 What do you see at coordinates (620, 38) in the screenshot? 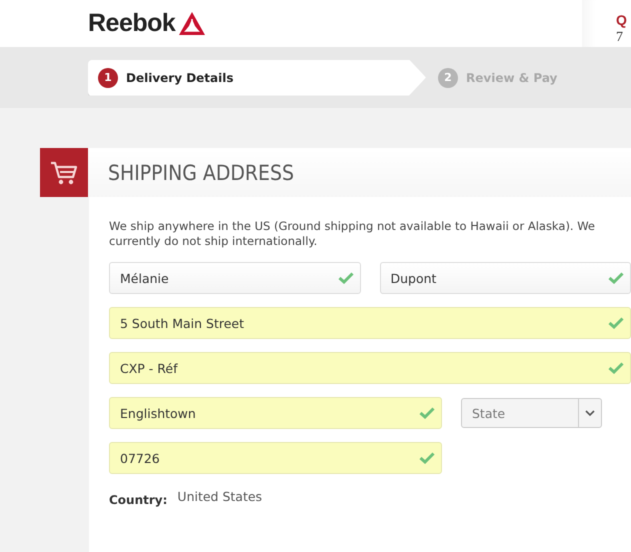
I see `side-text: 7` at bounding box center [620, 38].